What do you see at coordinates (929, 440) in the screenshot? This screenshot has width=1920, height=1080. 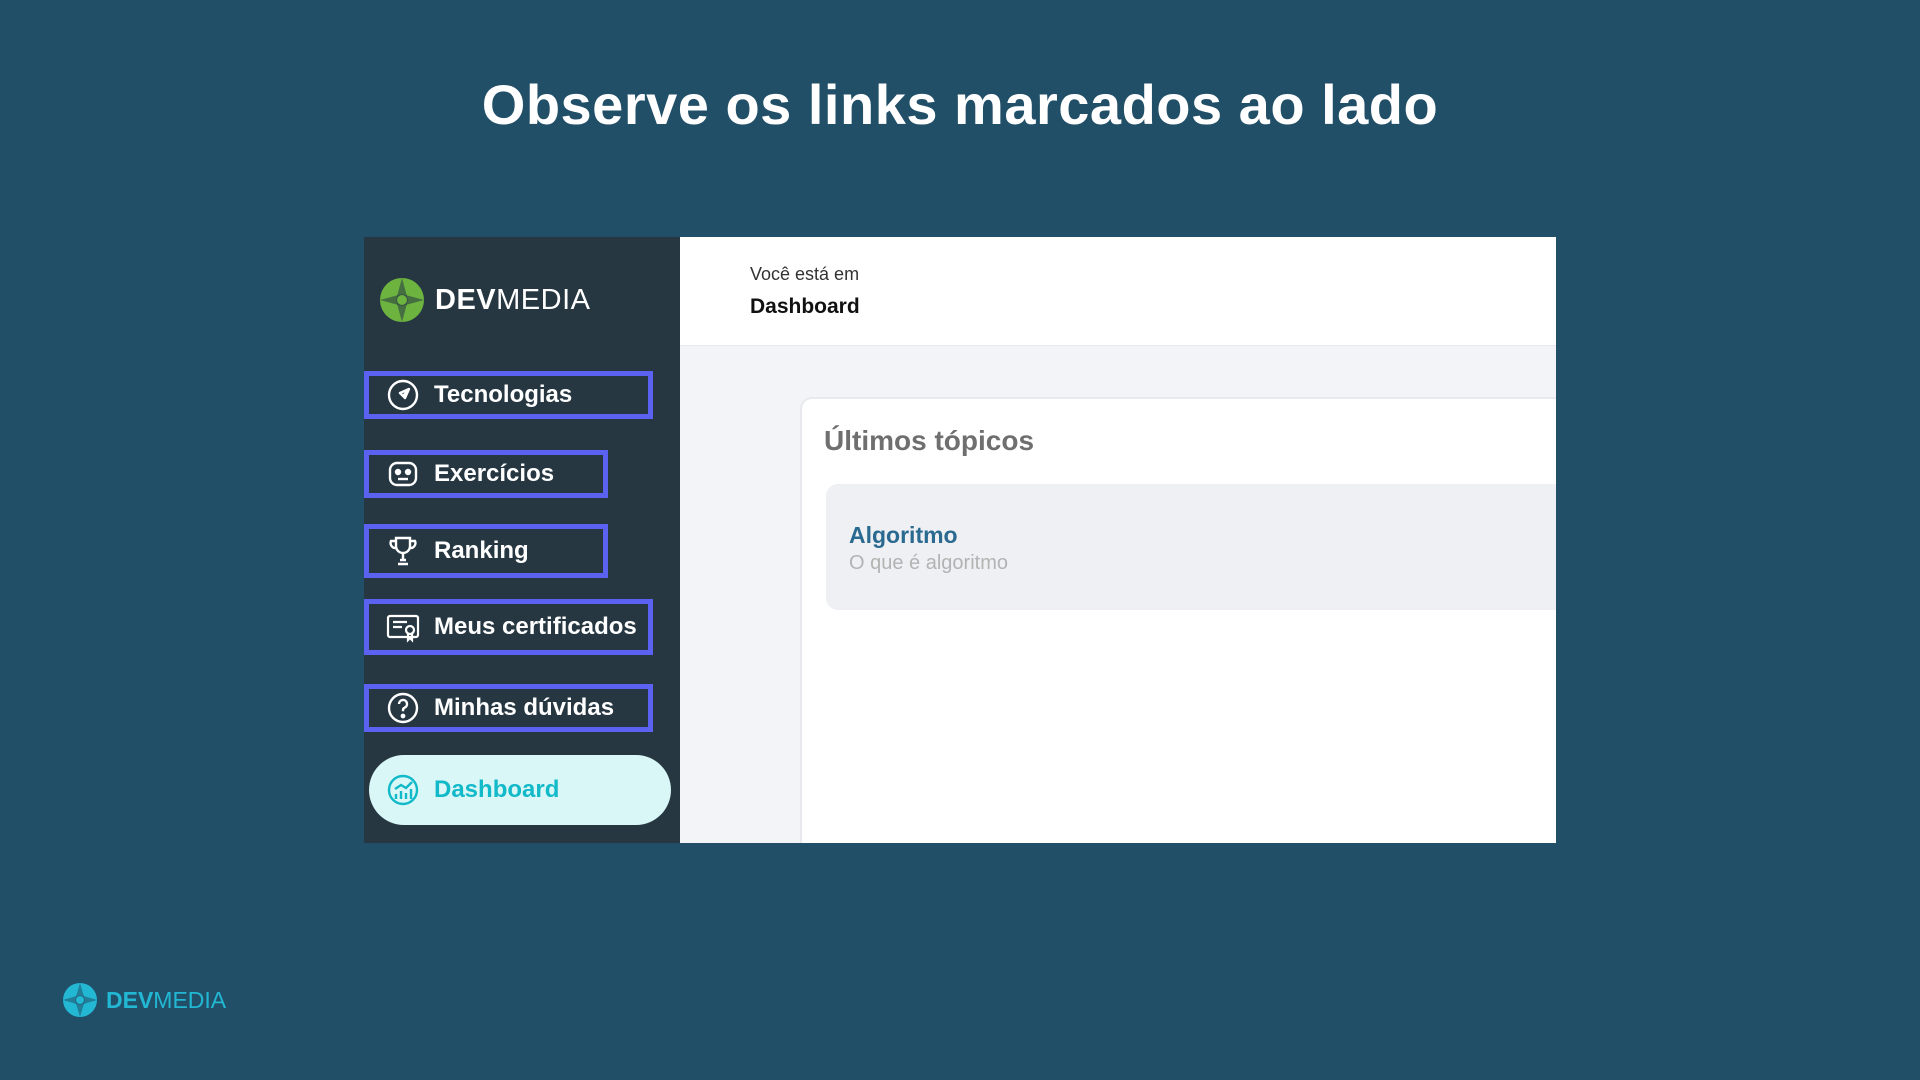 I see `card-title: Últimos tópicos` at bounding box center [929, 440].